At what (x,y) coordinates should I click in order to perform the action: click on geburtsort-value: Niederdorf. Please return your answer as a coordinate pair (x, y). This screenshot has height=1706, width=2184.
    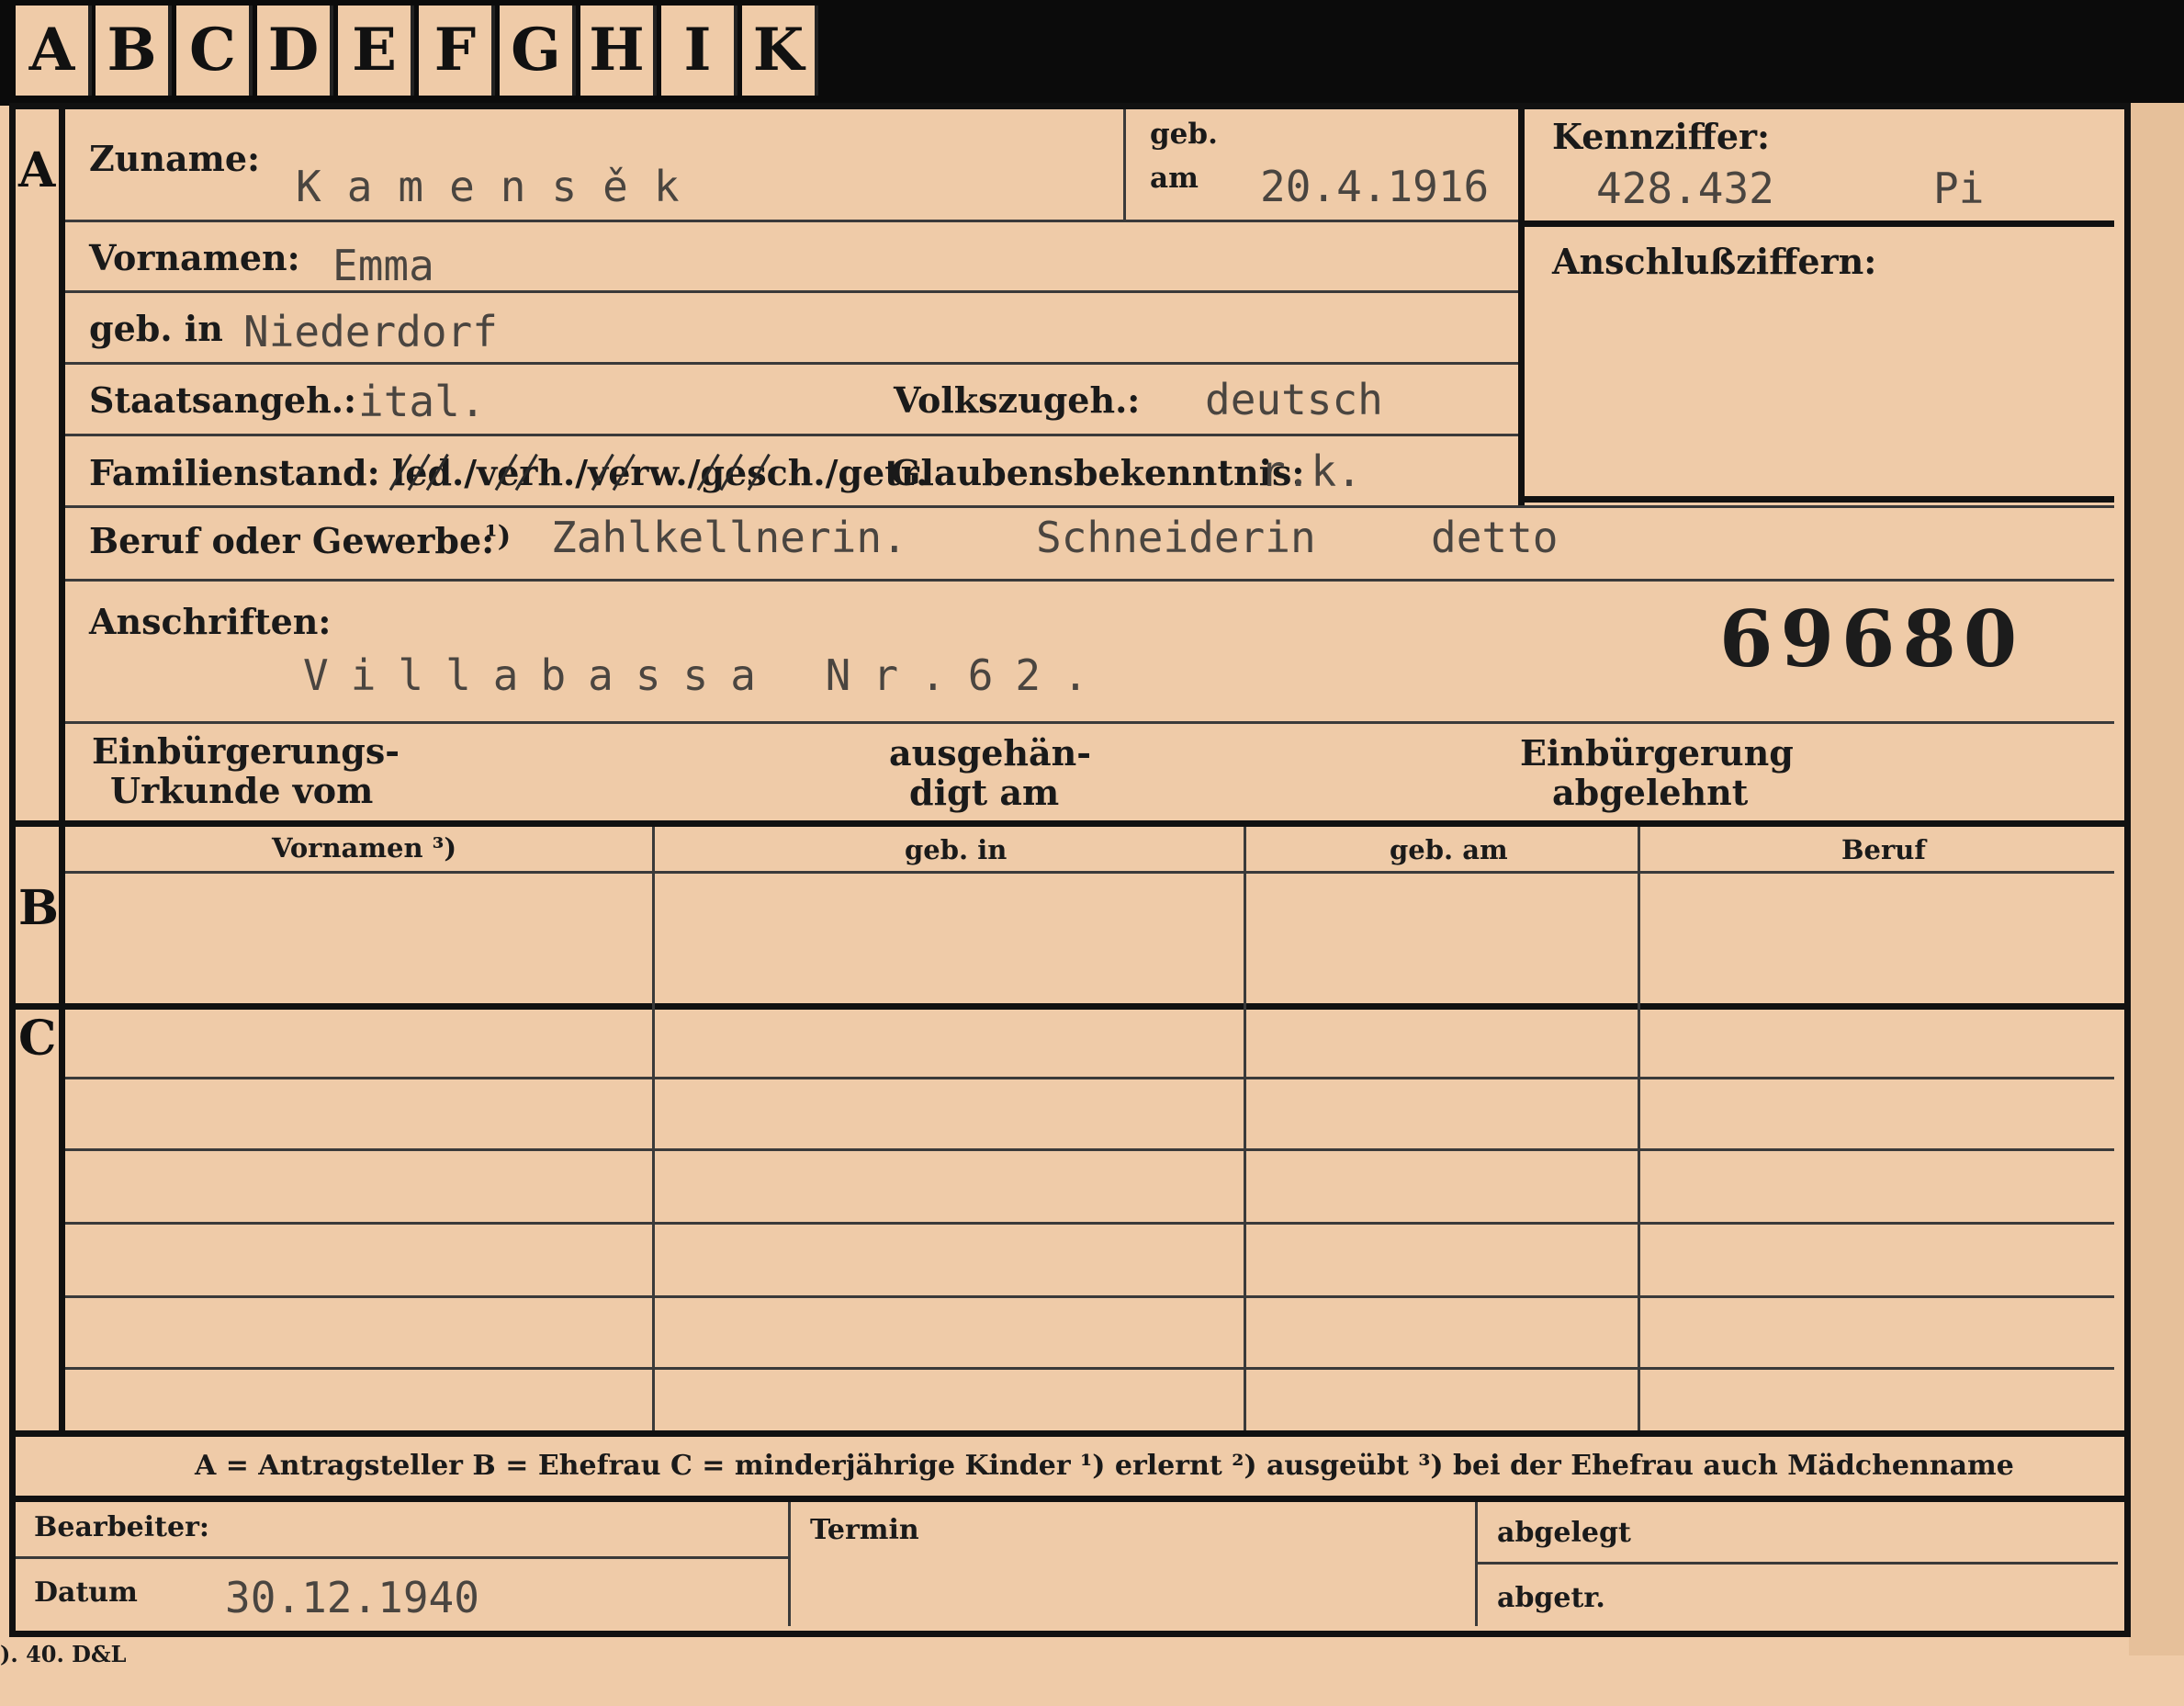
    Looking at the image, I should click on (370, 331).